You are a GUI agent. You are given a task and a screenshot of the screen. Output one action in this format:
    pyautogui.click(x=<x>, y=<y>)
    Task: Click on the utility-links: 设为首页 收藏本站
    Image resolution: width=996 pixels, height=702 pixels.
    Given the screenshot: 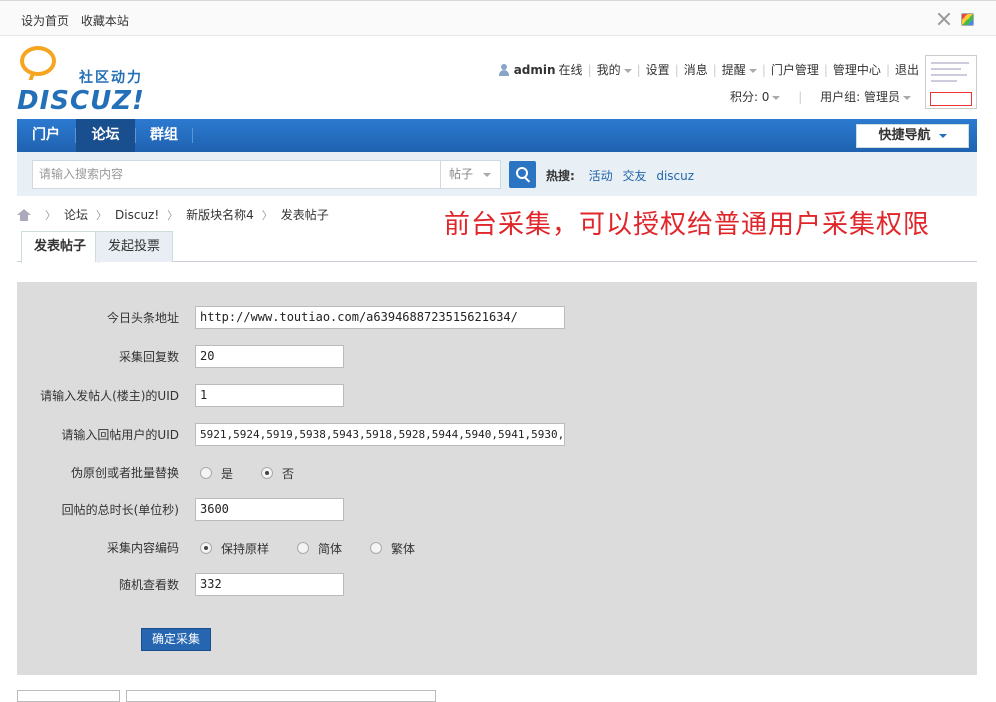 What is the action you would take?
    pyautogui.click(x=79, y=20)
    